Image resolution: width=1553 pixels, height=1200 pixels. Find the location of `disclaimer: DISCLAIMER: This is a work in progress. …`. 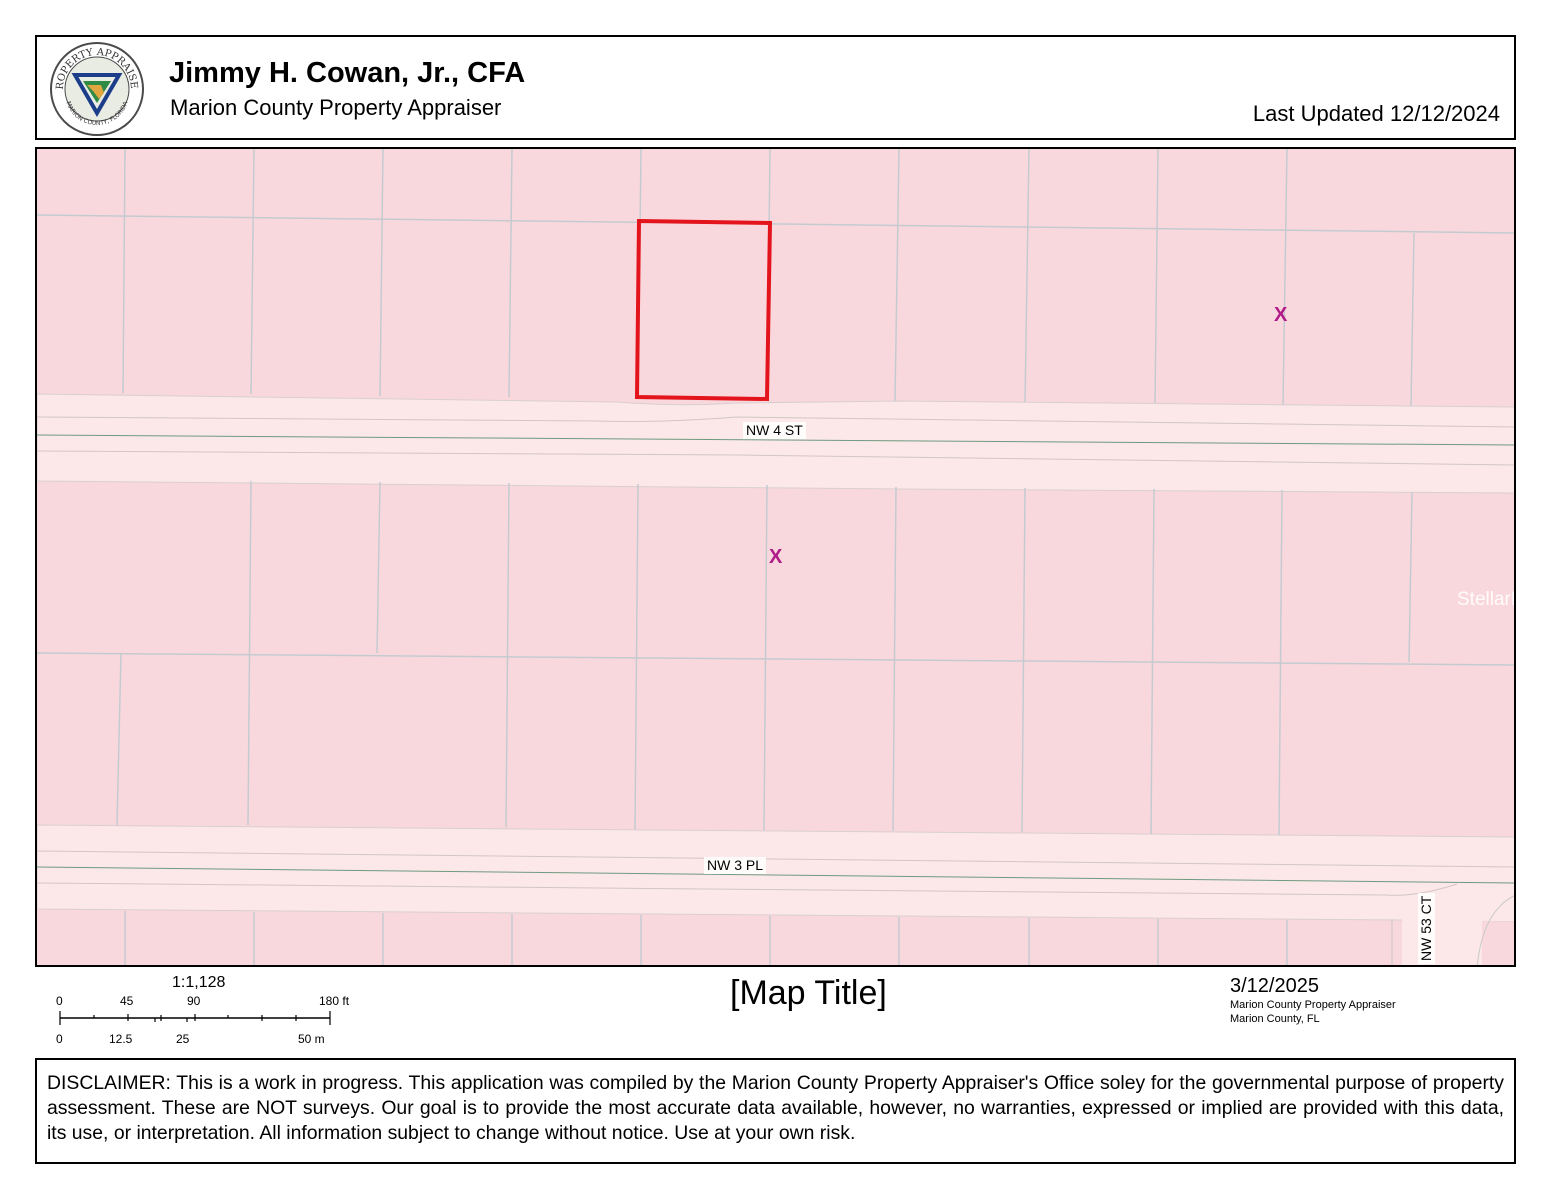

disclaimer: DISCLAIMER: This is a work in progress. … is located at coordinates (775, 1111).